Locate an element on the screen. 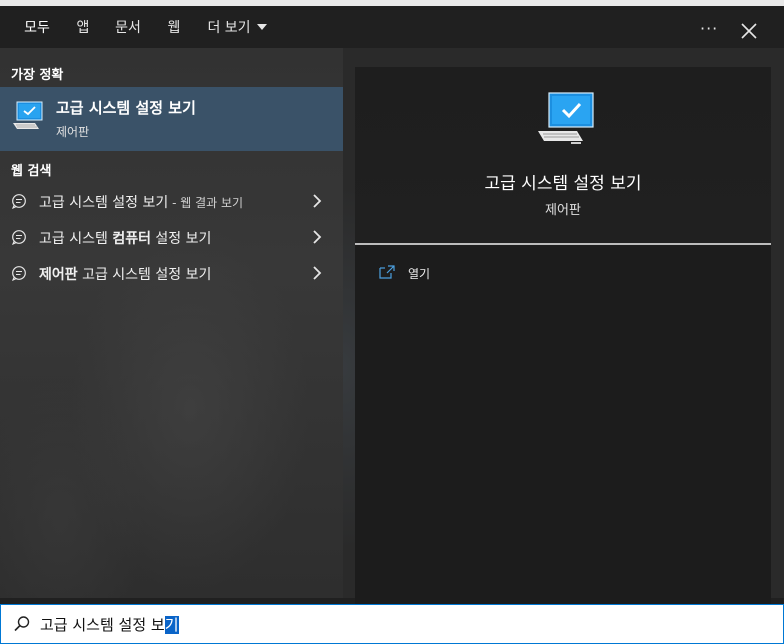 The width and height of the screenshot is (784, 644). search-icon is located at coordinates (22, 624).